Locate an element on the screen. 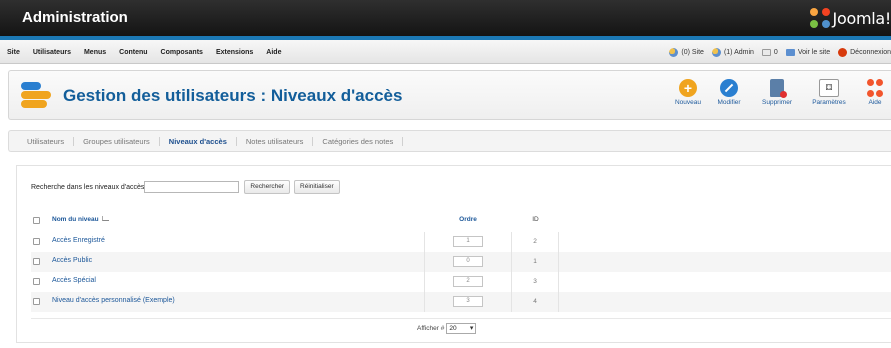 This screenshot has height=348, width=891. joomla-brand: Joomla! is located at coordinates (850, 18).